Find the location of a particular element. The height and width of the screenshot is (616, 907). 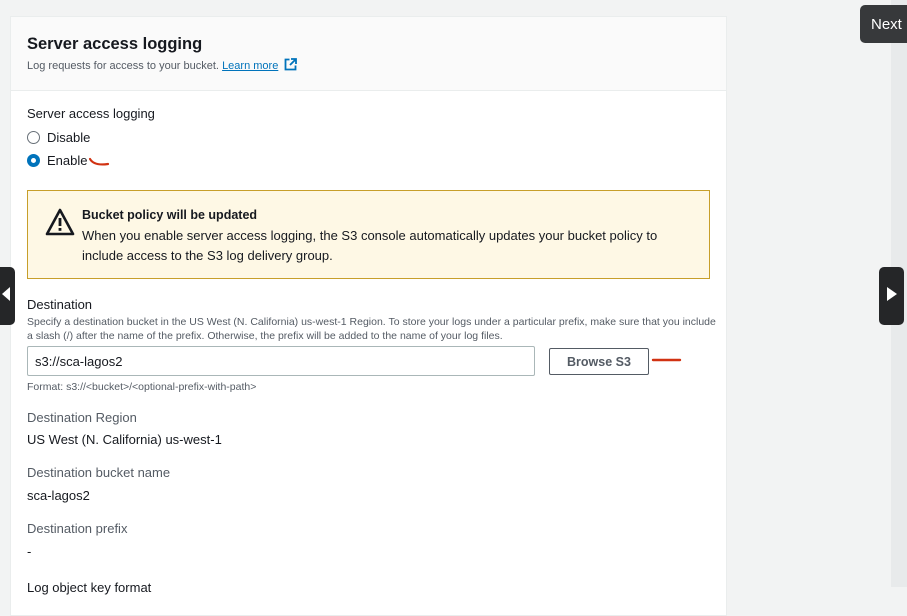

radio-disable: Disable is located at coordinates (58, 137).